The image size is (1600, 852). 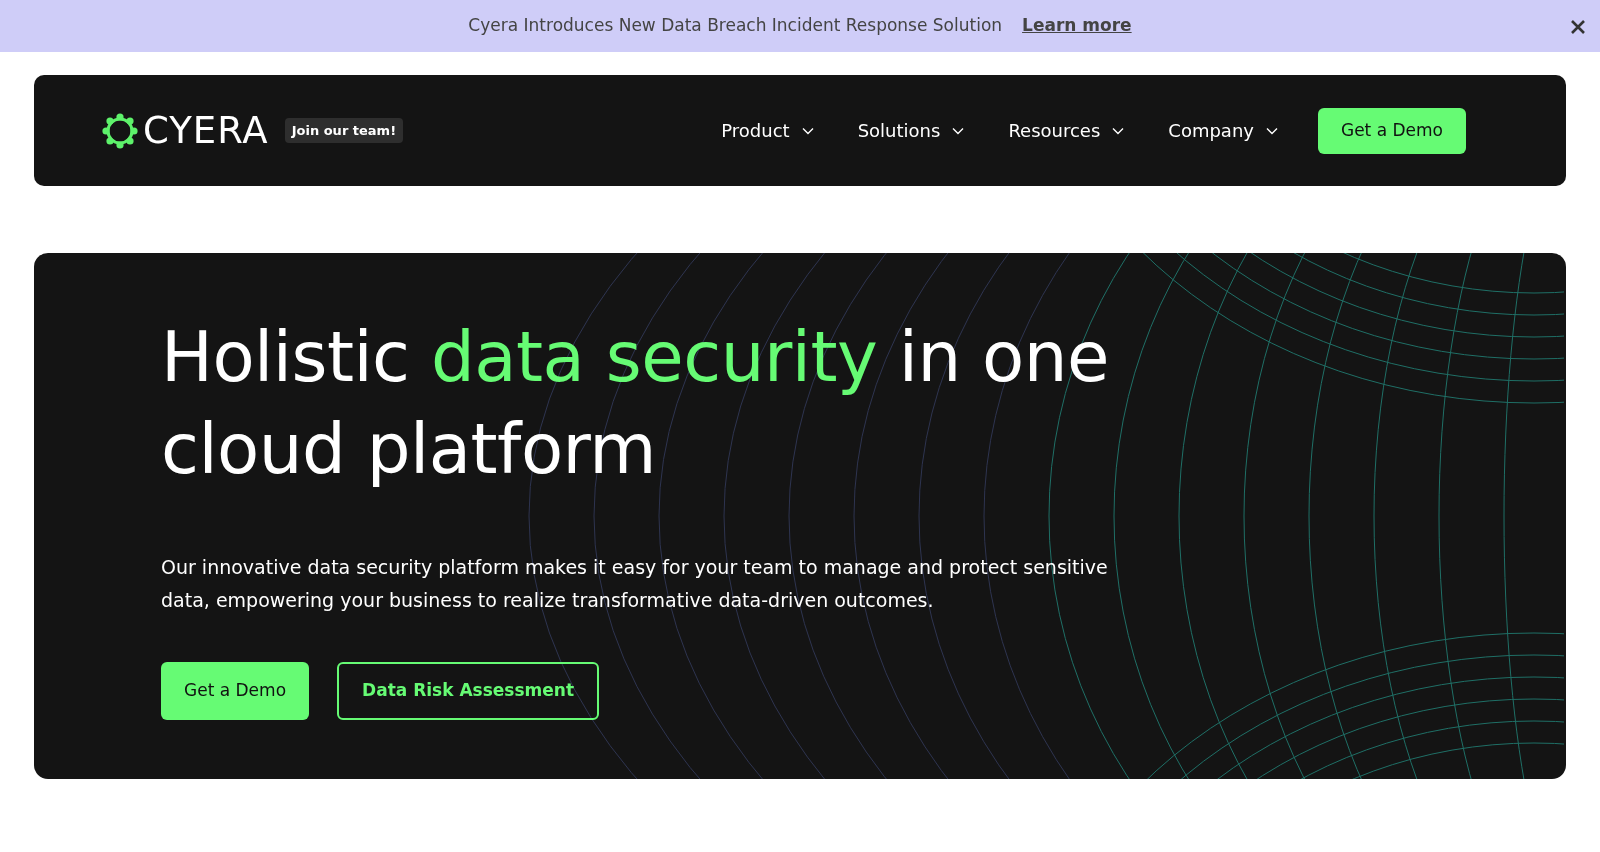 I want to click on logo-wordmark: CYERA, so click(x=206, y=130).